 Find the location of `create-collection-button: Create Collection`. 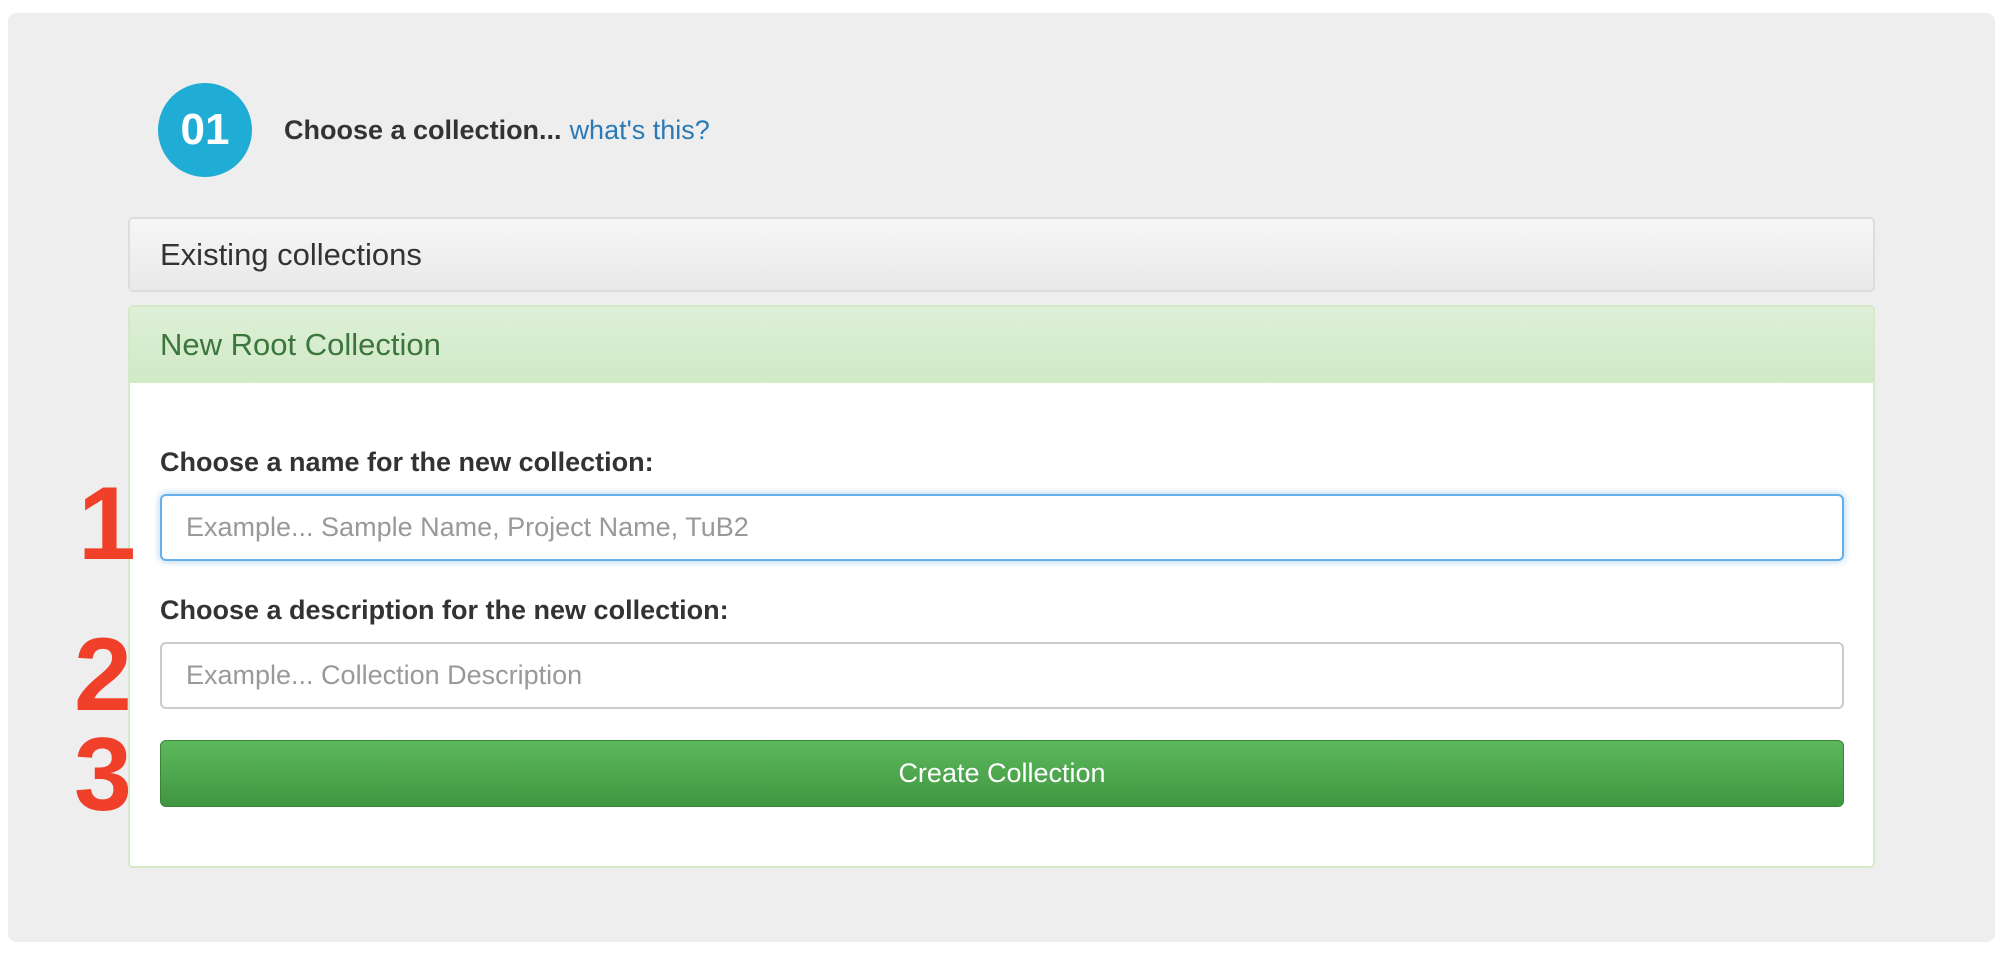

create-collection-button: Create Collection is located at coordinates (1002, 773).